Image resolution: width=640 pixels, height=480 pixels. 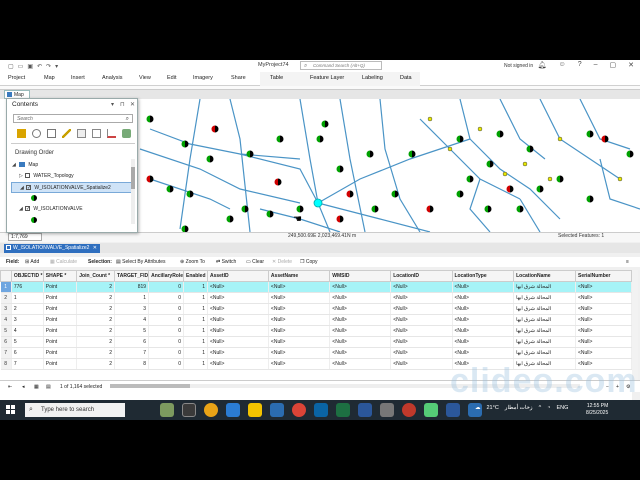 What do you see at coordinates (255, 410) in the screenshot?
I see `file-explorer-icon` at bounding box center [255, 410].